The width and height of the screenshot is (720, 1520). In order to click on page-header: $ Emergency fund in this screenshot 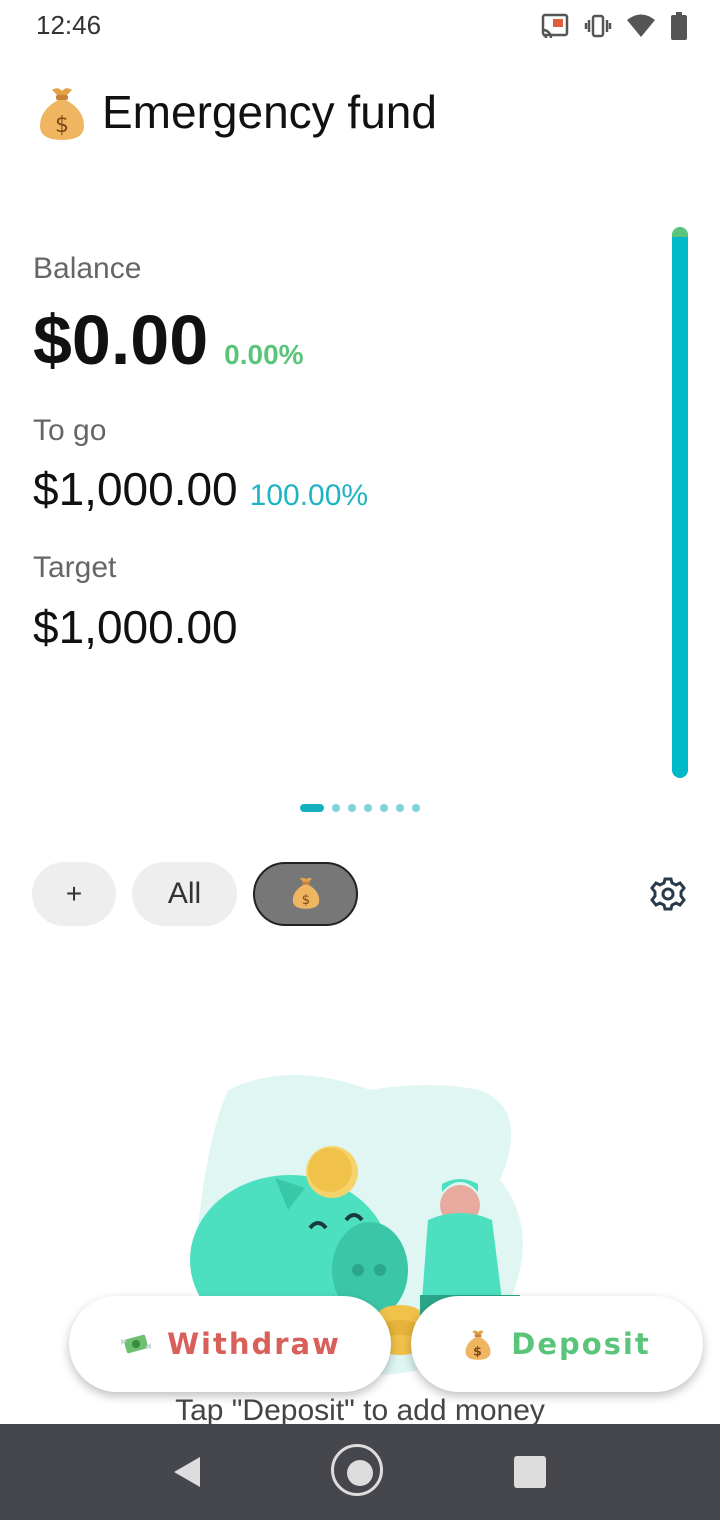, I will do `click(236, 112)`.